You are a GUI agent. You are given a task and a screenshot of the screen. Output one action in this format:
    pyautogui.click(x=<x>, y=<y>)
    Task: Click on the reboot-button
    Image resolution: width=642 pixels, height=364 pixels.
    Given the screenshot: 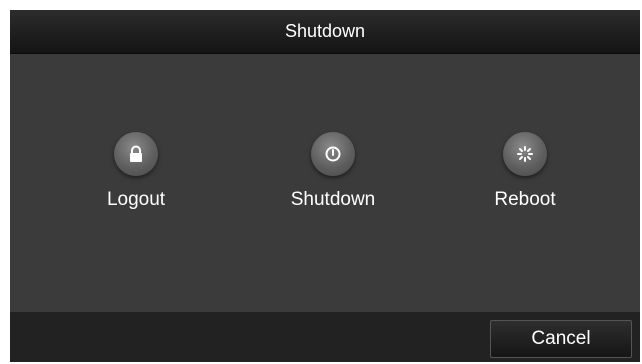 What is the action you would take?
    pyautogui.click(x=525, y=154)
    